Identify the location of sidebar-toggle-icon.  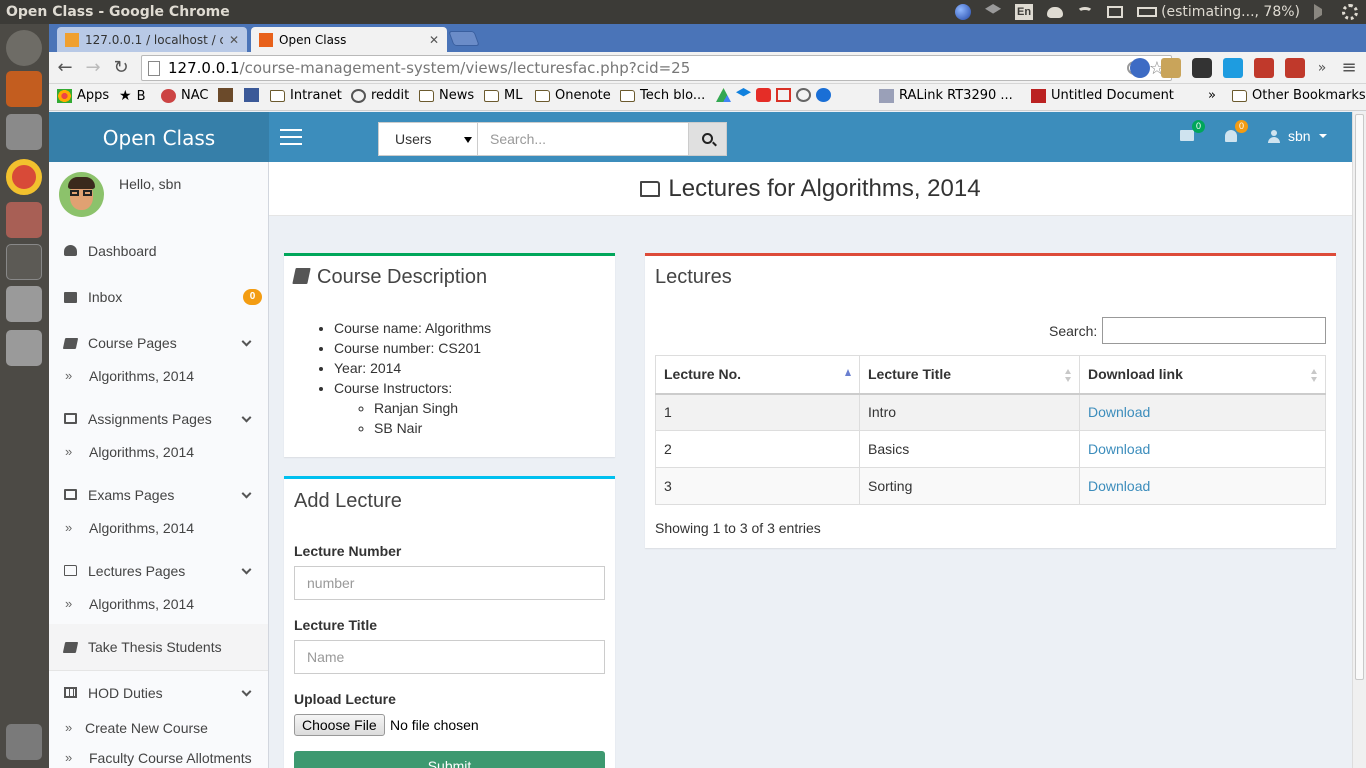
(291, 137).